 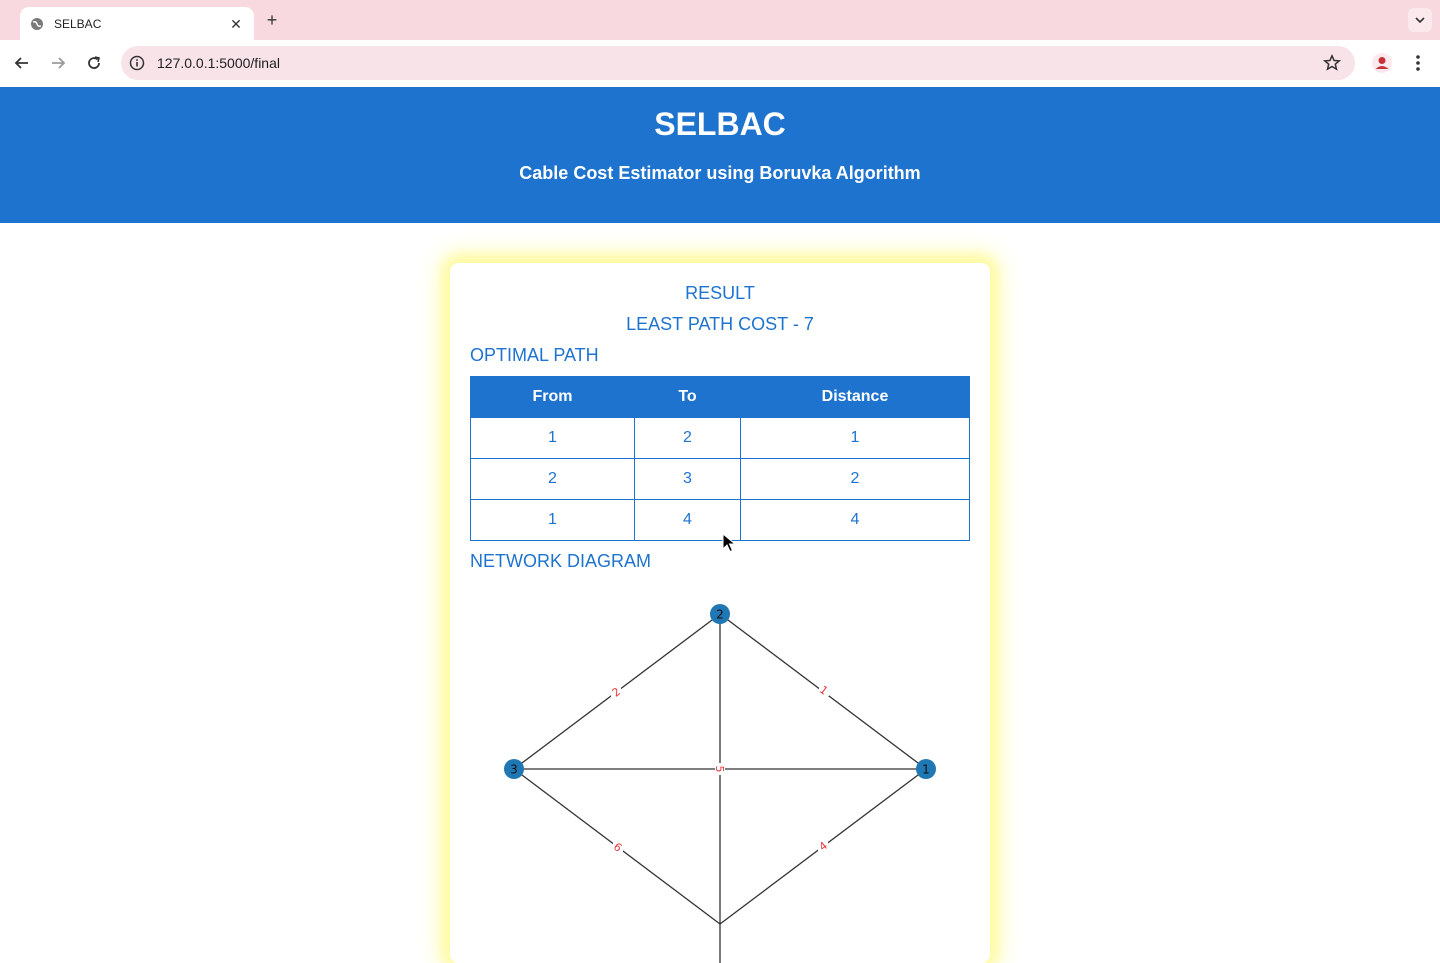 I want to click on close-tab-icon: ✕, so click(x=236, y=24).